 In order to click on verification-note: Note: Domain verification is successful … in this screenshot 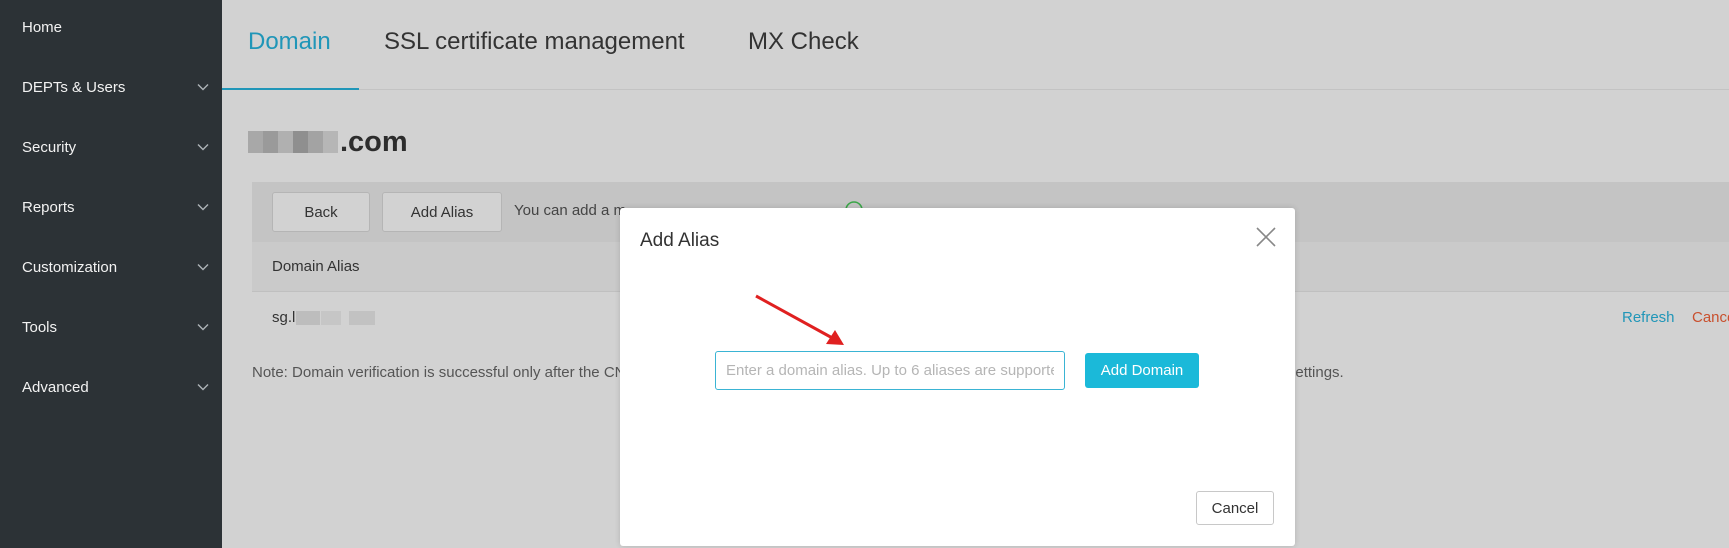, I will do `click(439, 372)`.